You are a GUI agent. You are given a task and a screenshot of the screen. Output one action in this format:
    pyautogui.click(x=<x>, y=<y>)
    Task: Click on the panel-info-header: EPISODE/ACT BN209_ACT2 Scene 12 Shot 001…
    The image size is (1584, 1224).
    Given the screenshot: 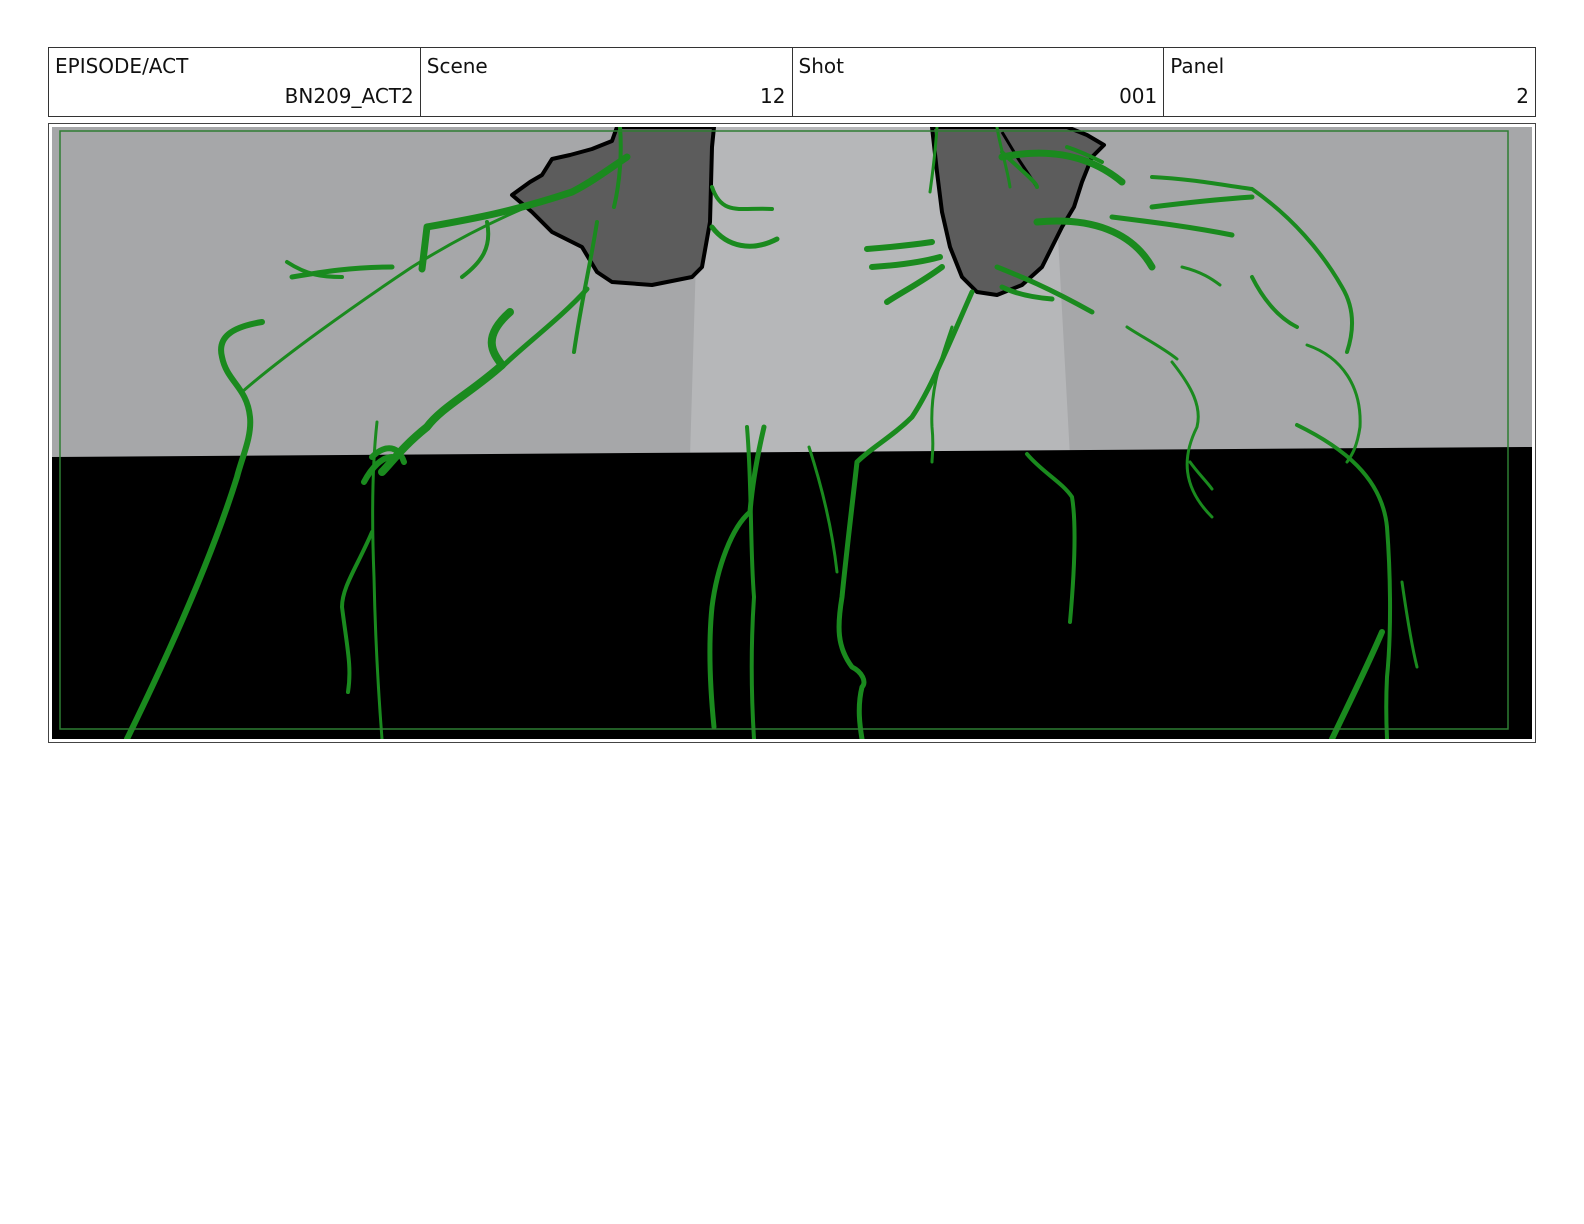 What is the action you would take?
    pyautogui.click(x=792, y=82)
    